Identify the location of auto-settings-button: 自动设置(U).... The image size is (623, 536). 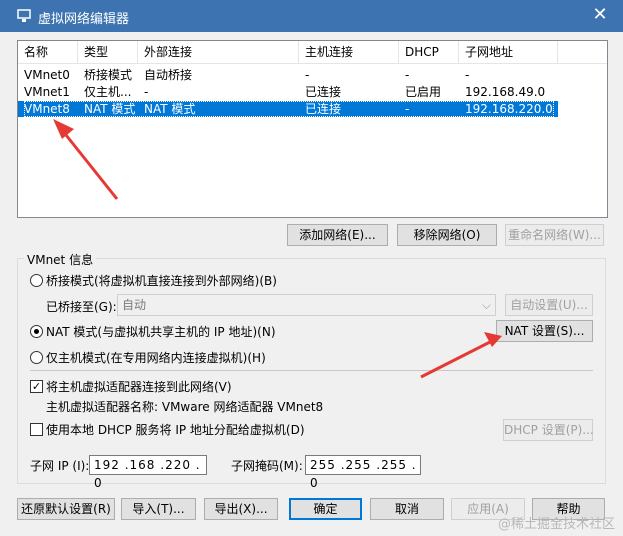
(549, 305).